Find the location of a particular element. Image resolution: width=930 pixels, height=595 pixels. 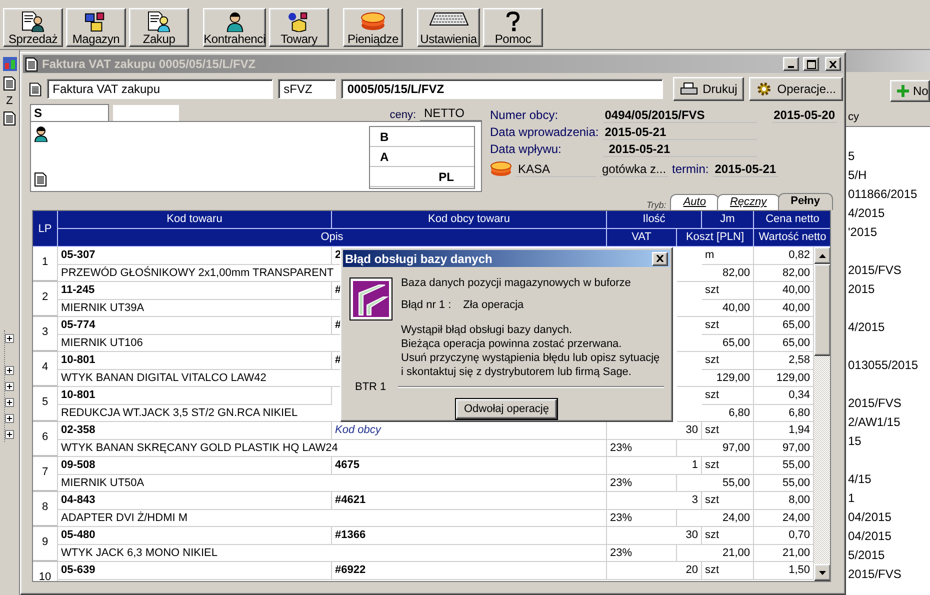

close-icon is located at coordinates (833, 64).